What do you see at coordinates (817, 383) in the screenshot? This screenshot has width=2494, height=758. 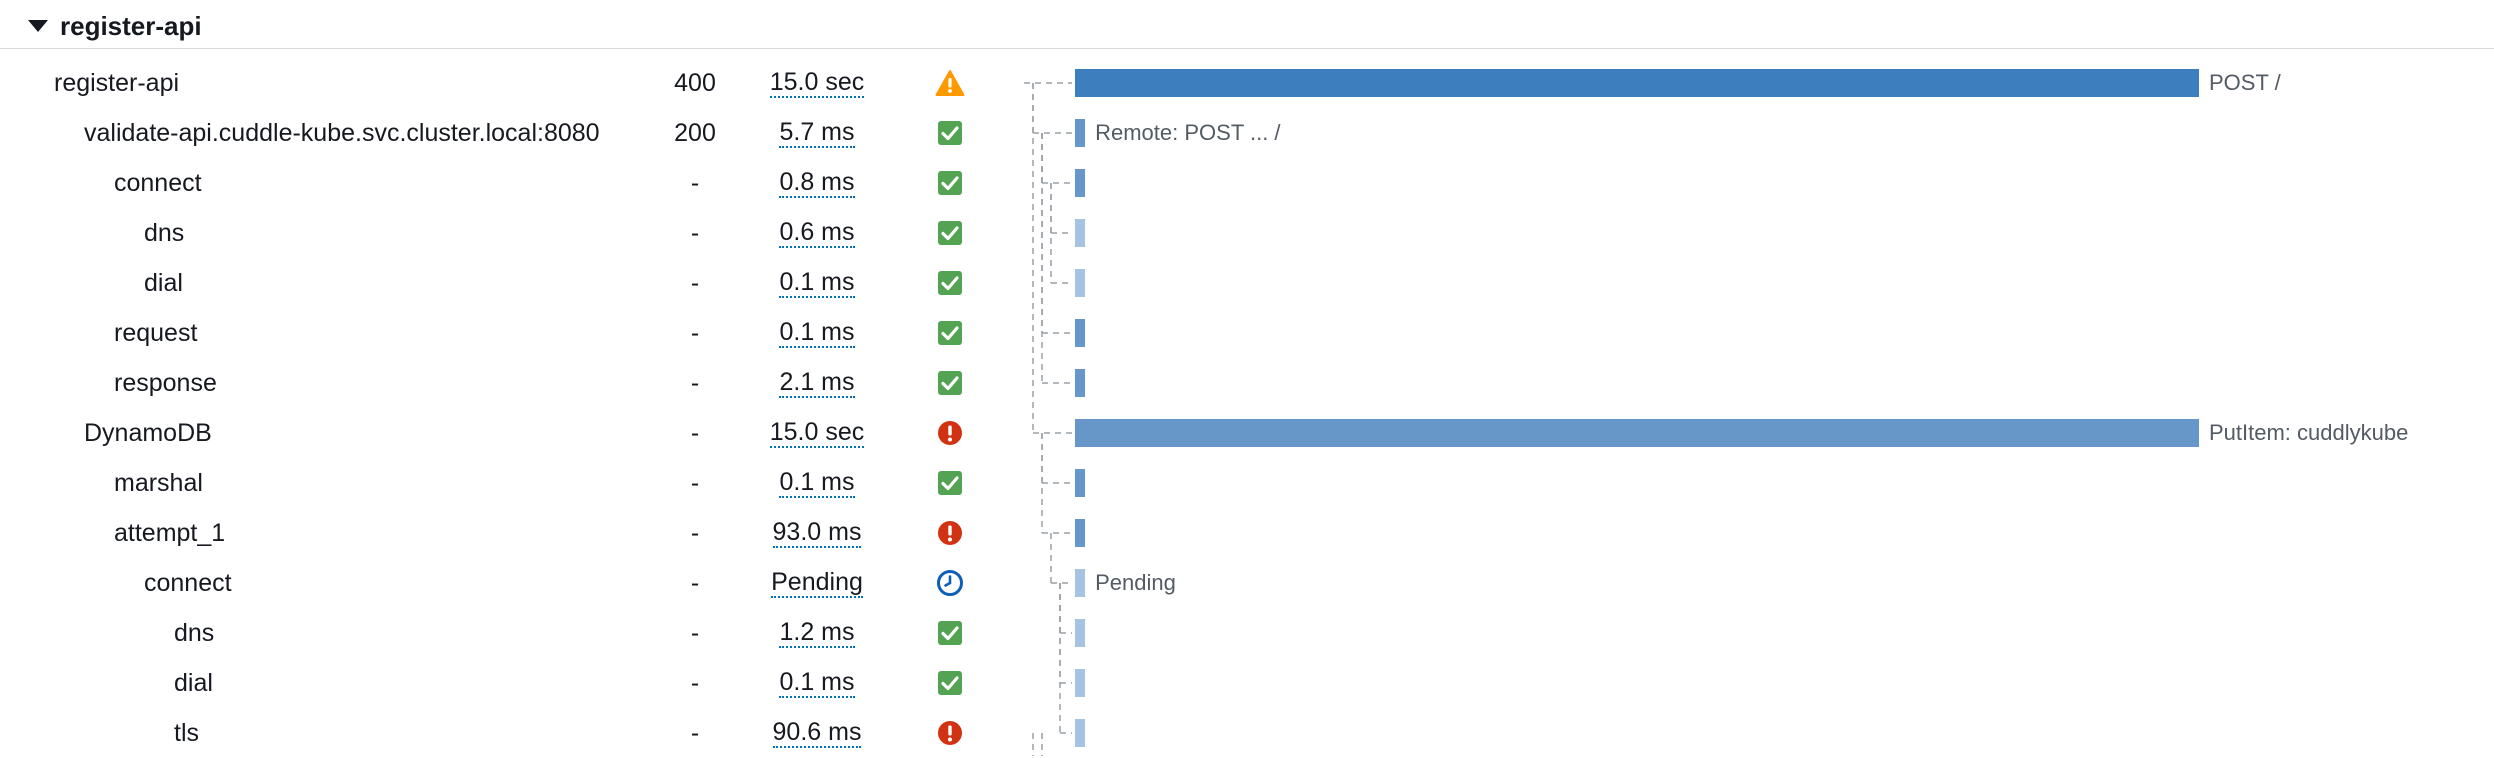 I see `segment-duration: 2.1 ms` at bounding box center [817, 383].